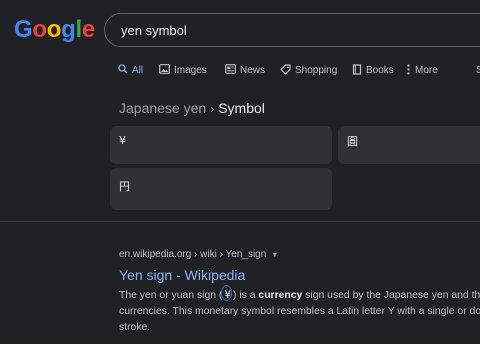  What do you see at coordinates (352, 141) in the screenshot?
I see `symbol-glyph: 圓` at bounding box center [352, 141].